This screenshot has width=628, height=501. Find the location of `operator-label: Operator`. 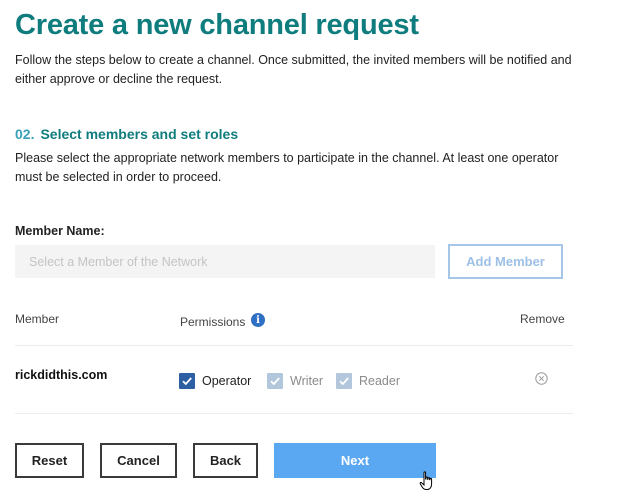

operator-label: Operator is located at coordinates (227, 381).